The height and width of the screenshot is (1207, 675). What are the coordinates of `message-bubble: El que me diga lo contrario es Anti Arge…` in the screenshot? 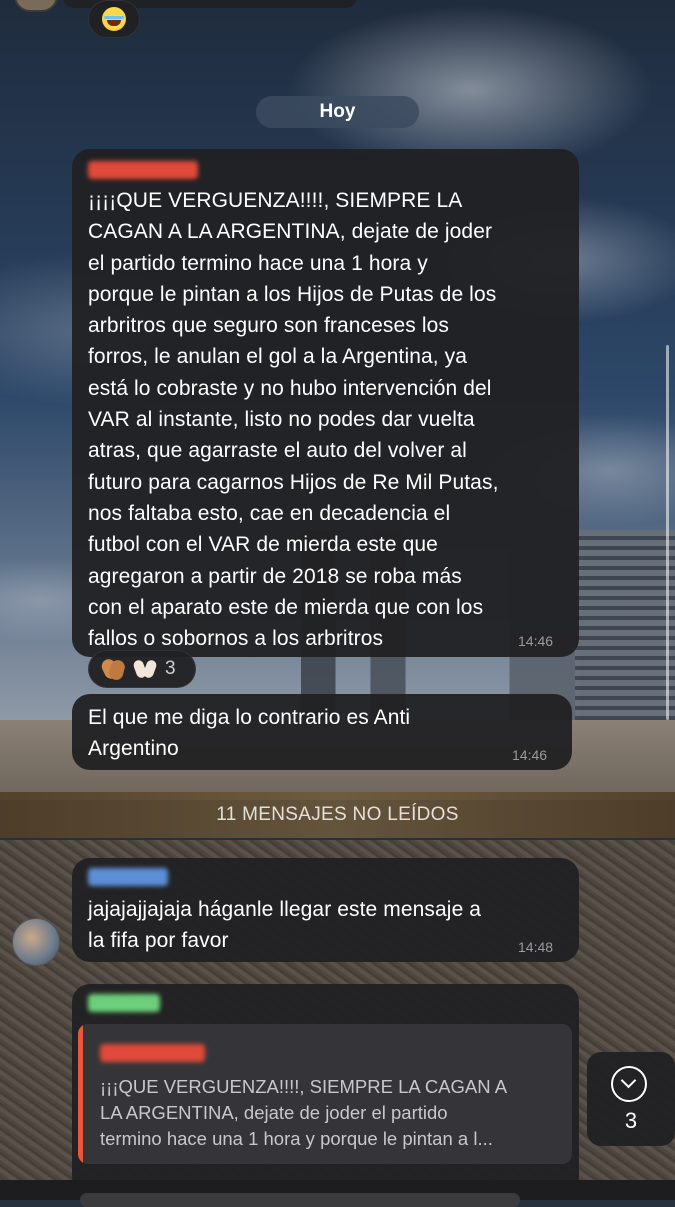 It's located at (322, 732).